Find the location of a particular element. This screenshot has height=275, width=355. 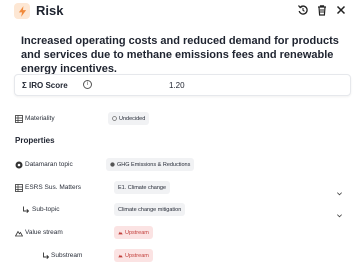

substream-value: Upstream is located at coordinates (137, 255).